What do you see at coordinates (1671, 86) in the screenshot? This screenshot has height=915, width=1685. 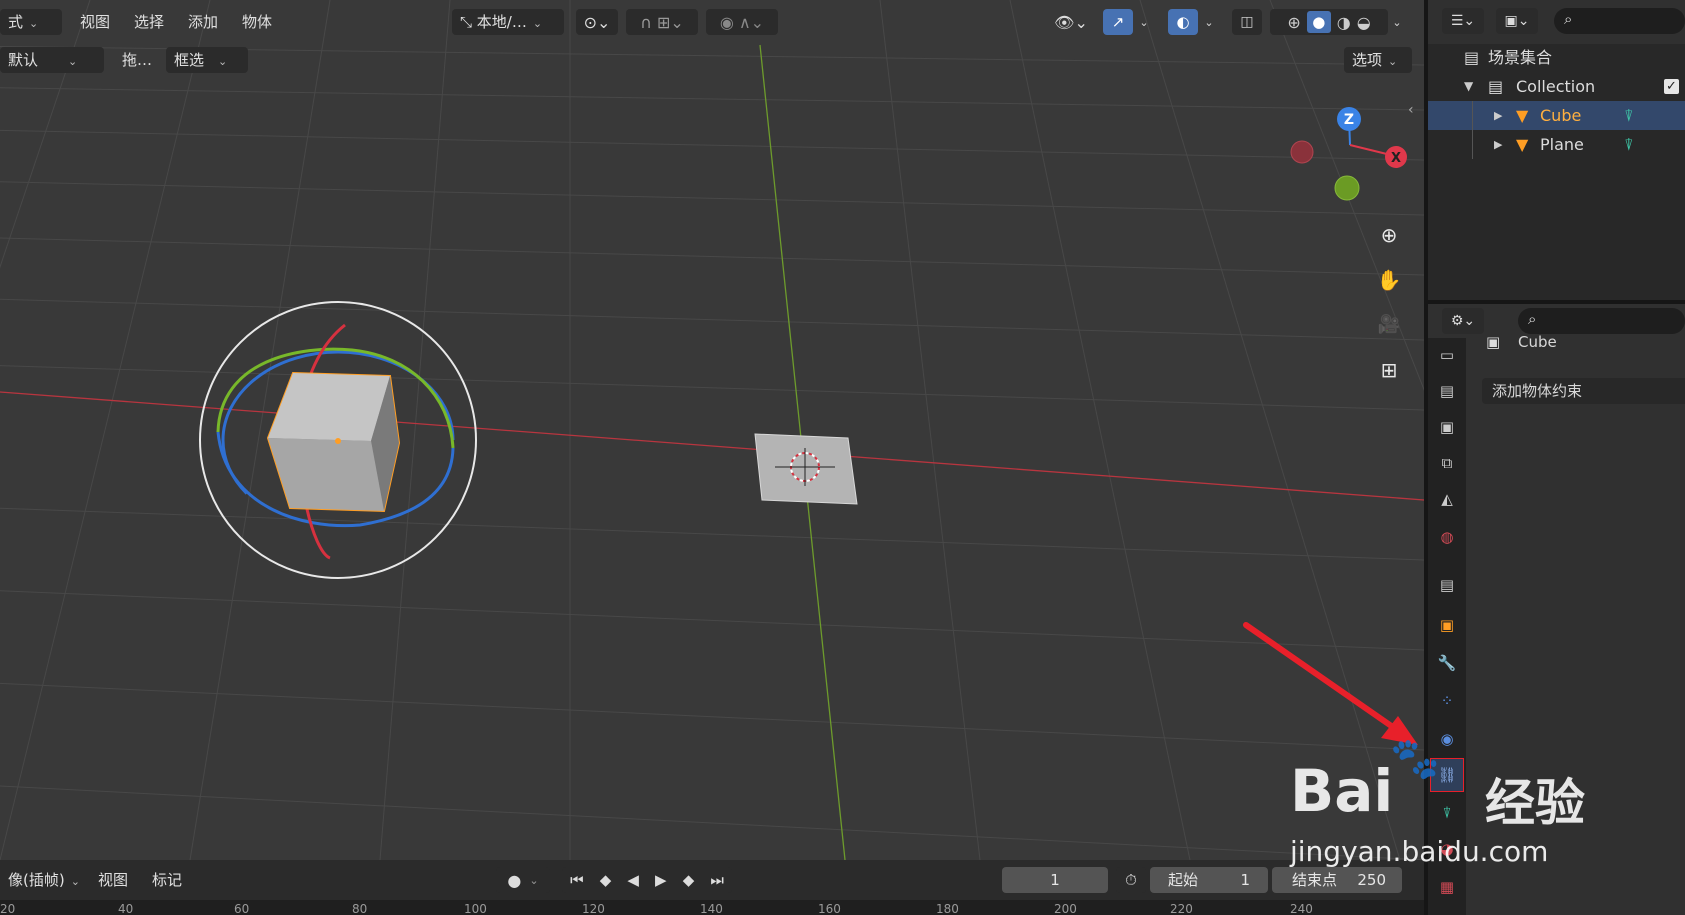 I see `exclude-checkbox: ✓` at bounding box center [1671, 86].